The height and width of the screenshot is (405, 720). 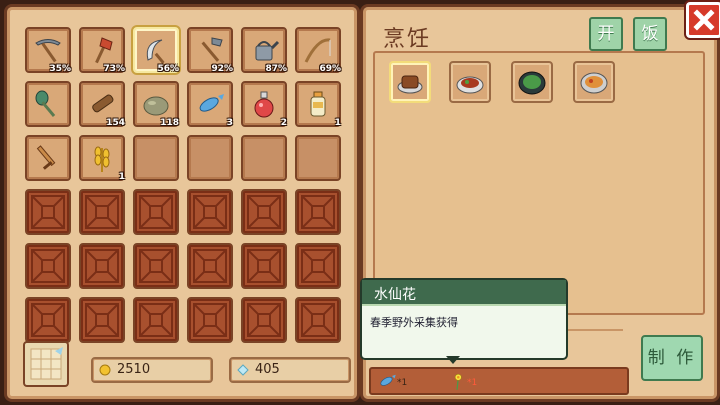 What do you see at coordinates (267, 369) in the screenshot?
I see `gem-amount: 405` at bounding box center [267, 369].